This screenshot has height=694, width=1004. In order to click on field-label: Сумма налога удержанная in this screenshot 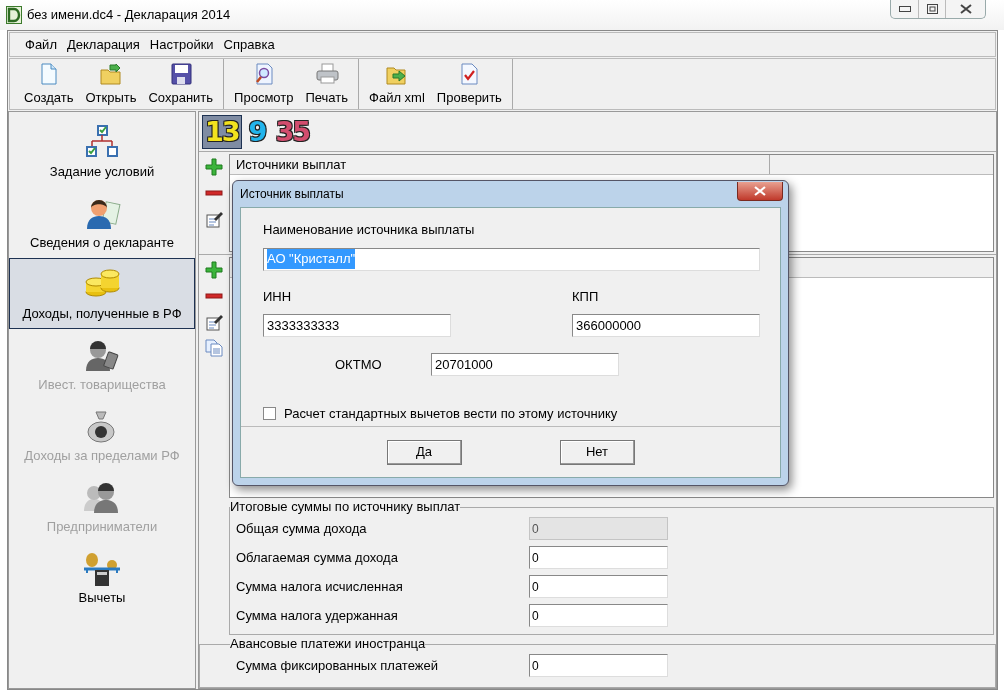, I will do `click(317, 615)`.